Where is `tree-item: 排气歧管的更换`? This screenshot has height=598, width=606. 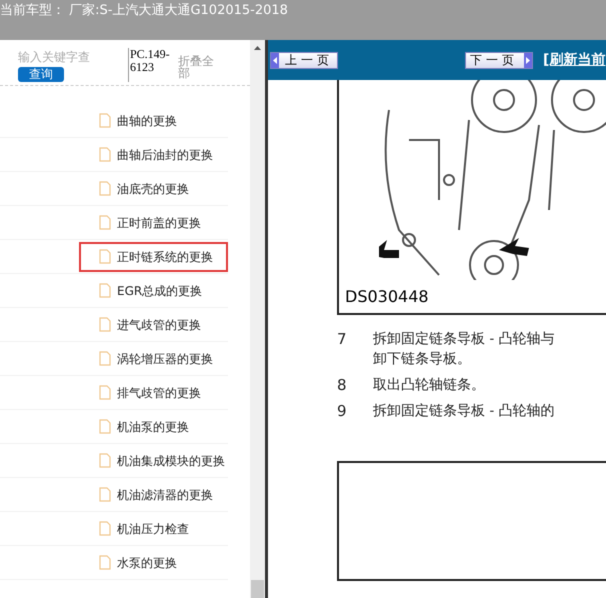 tree-item: 排气歧管的更换 is located at coordinates (153, 393).